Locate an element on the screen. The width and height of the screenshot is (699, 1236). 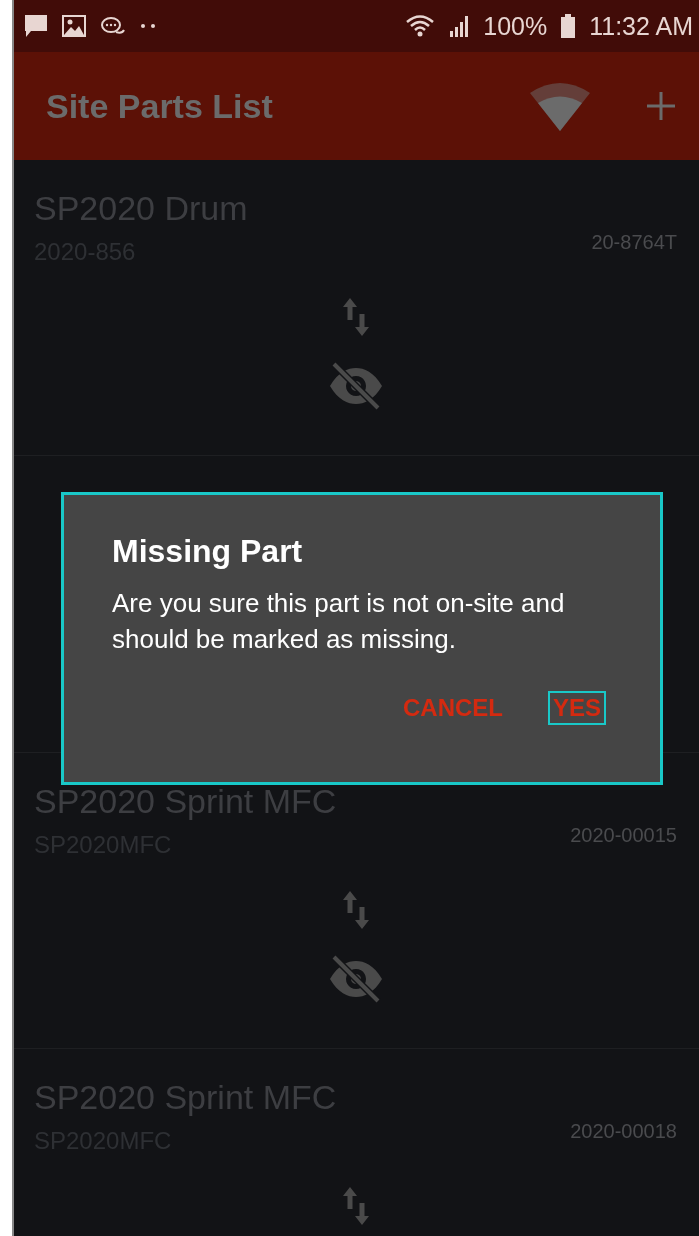
battery-percent: 100% is located at coordinates (515, 26).